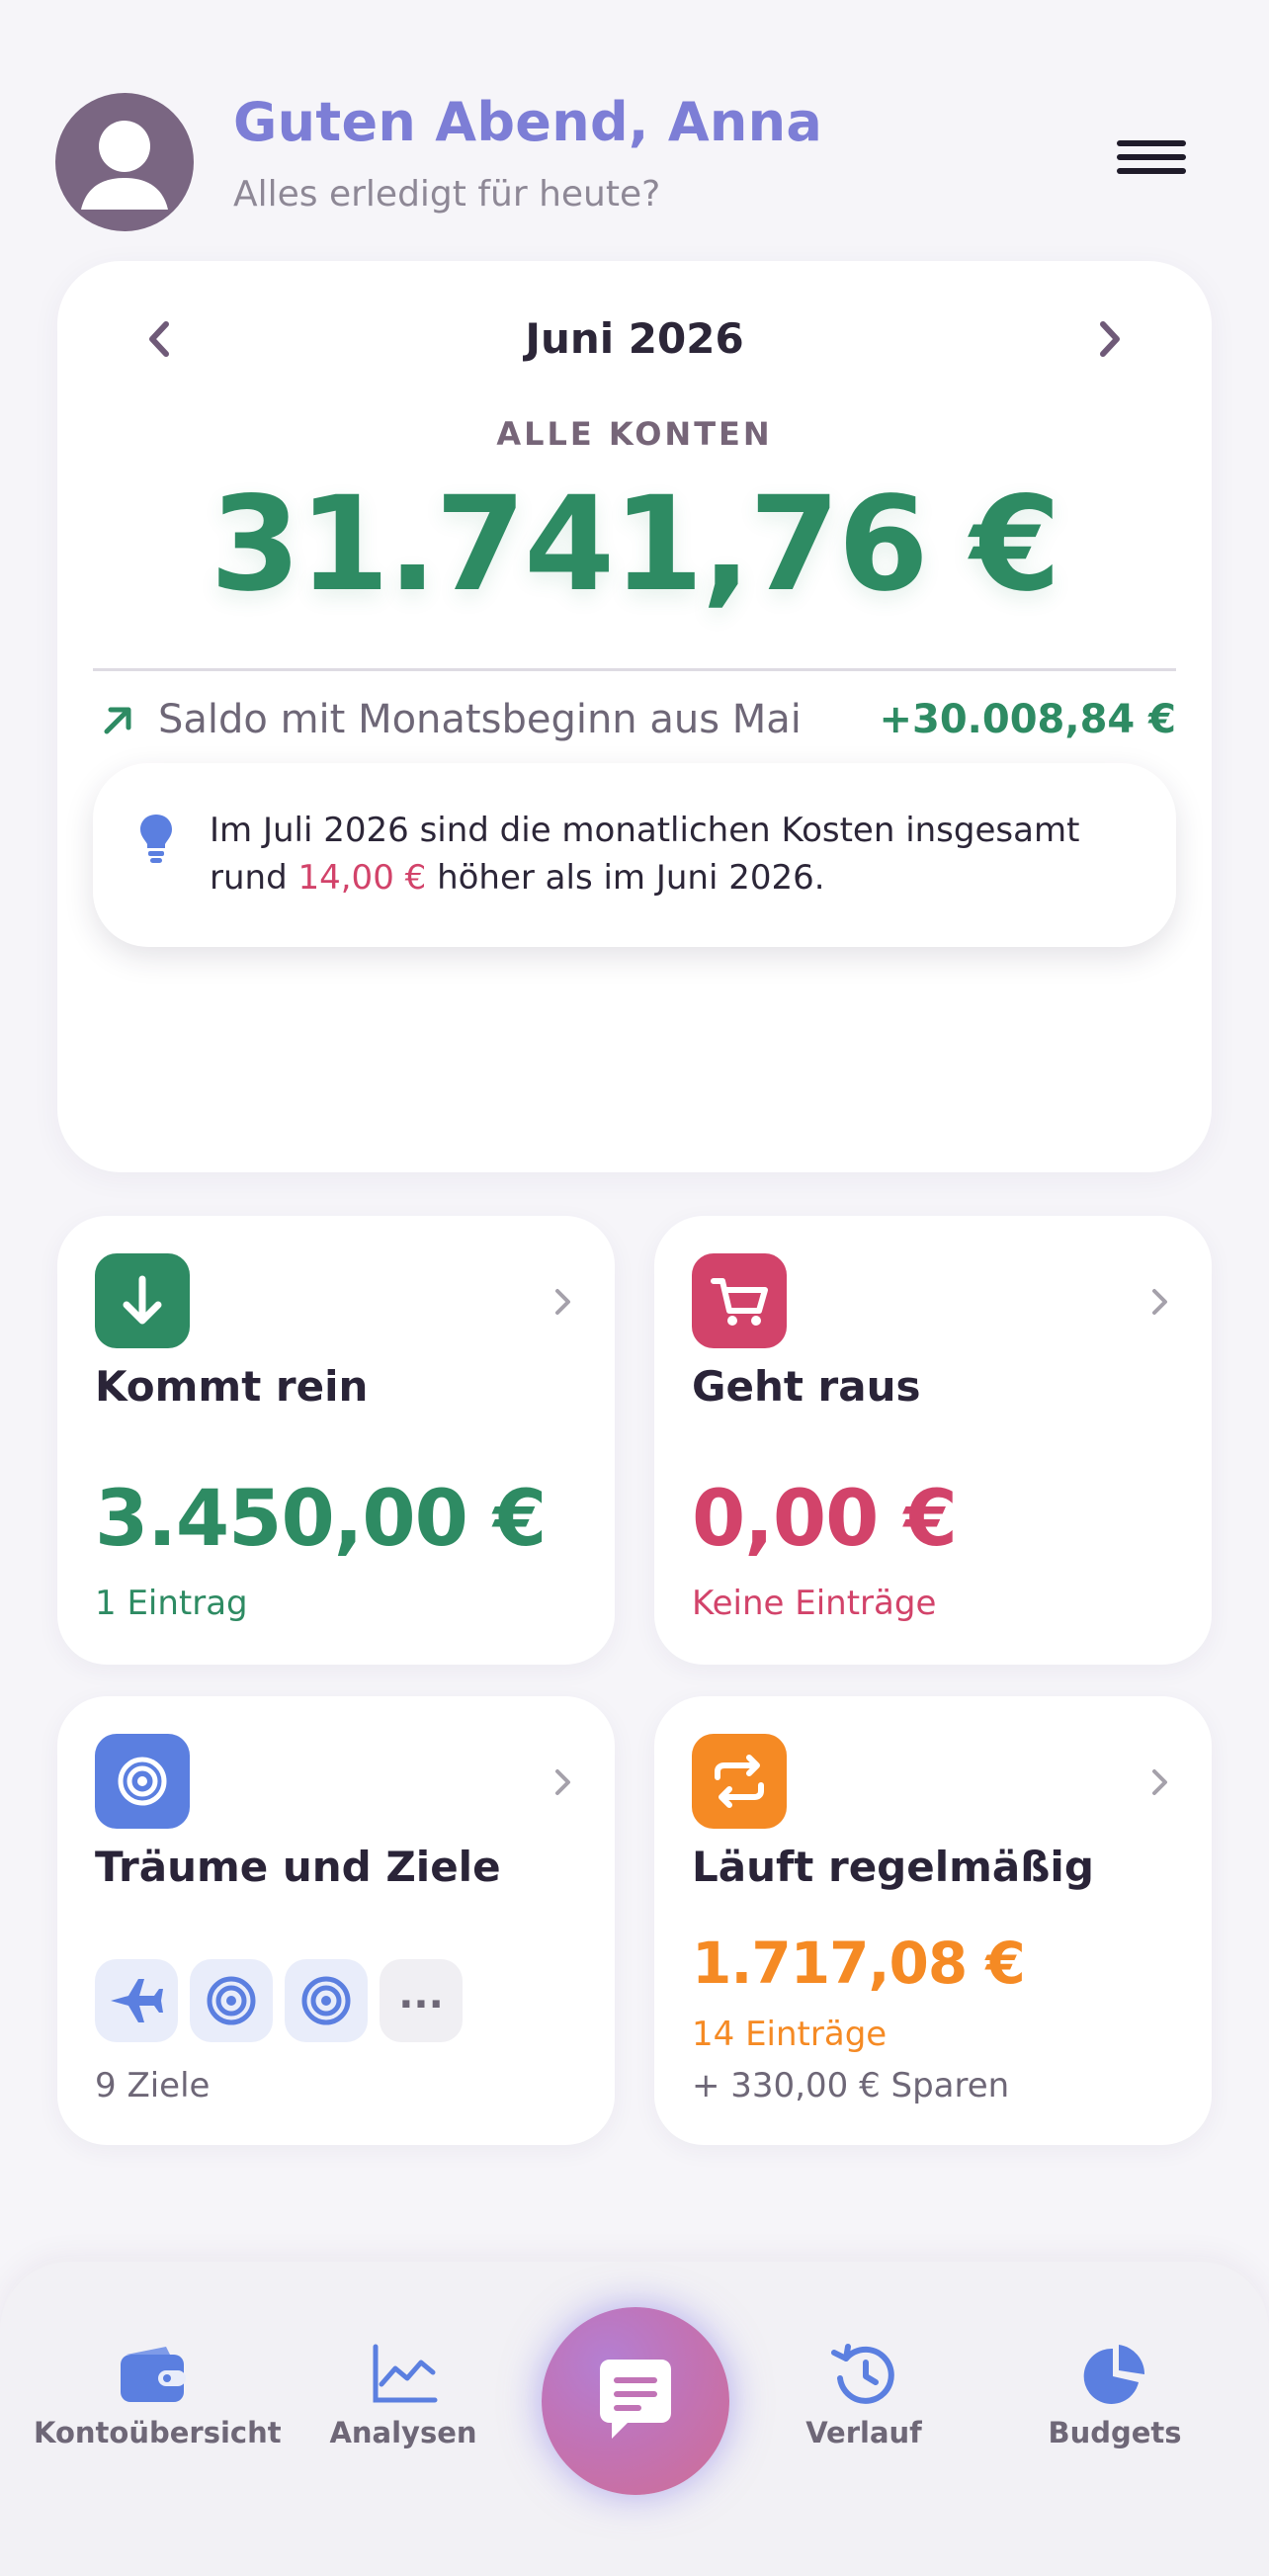 The width and height of the screenshot is (1269, 2576). Describe the element at coordinates (1150, 157) in the screenshot. I see `menu-button` at that location.